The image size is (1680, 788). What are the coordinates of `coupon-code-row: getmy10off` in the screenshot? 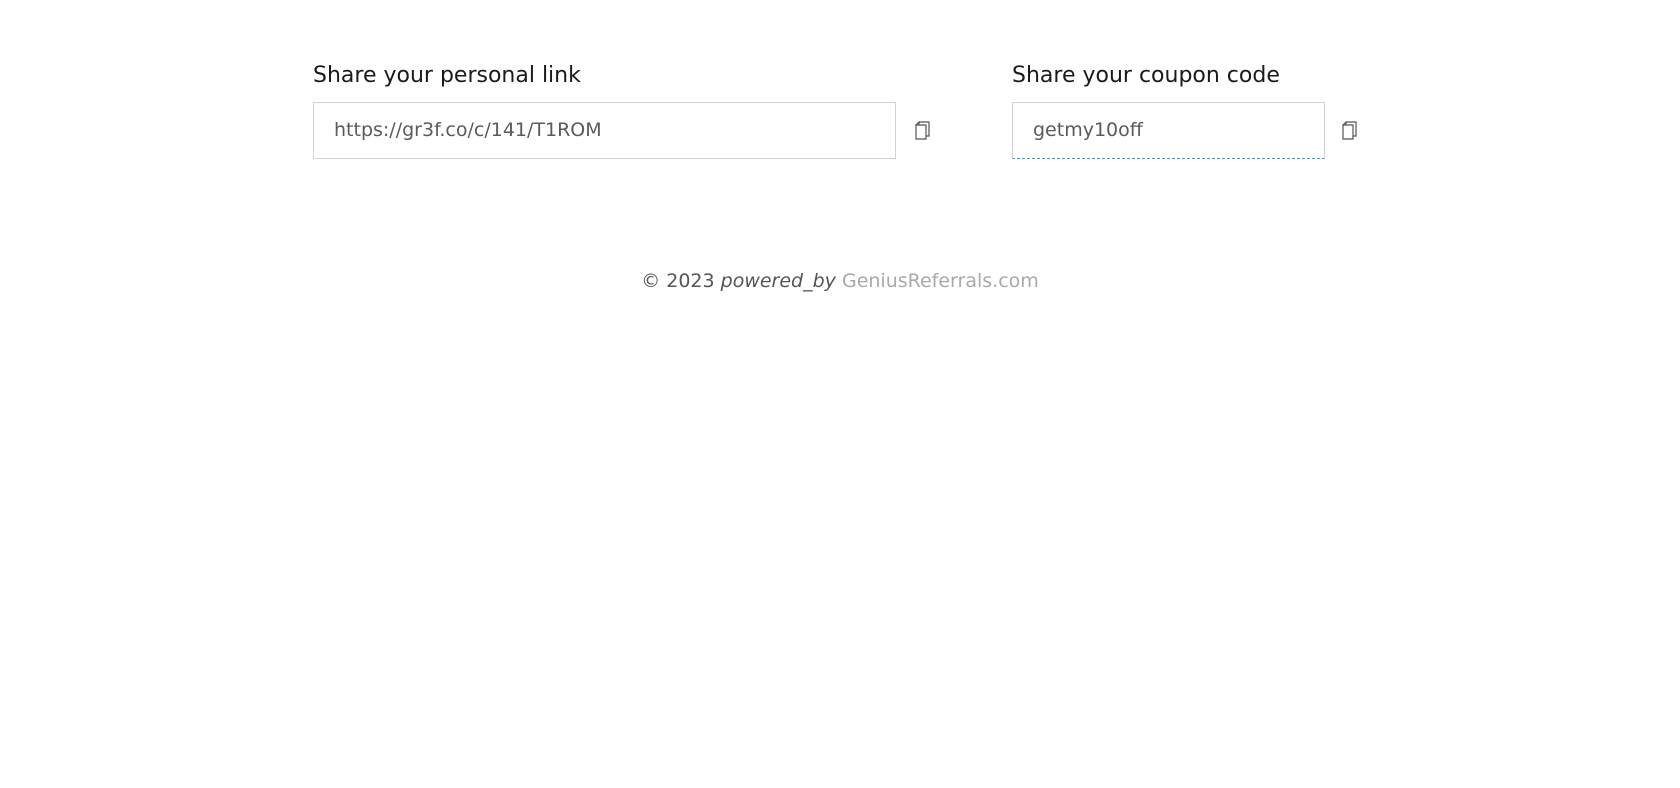 It's located at (1186, 130).